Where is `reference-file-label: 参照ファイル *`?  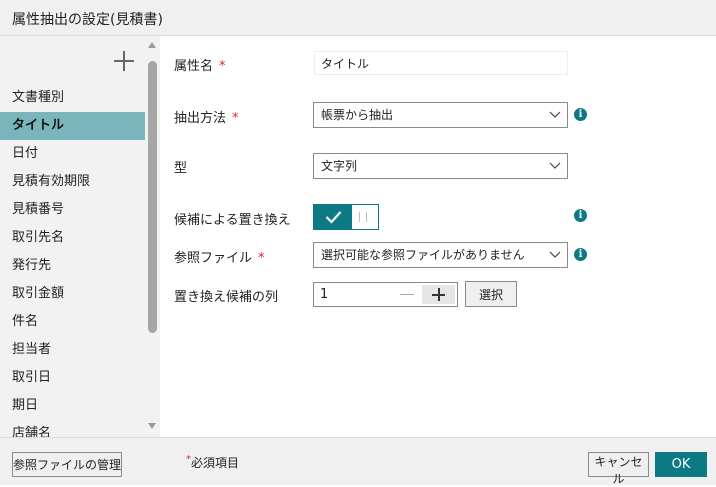 reference-file-label: 参照ファイル * is located at coordinates (219, 256).